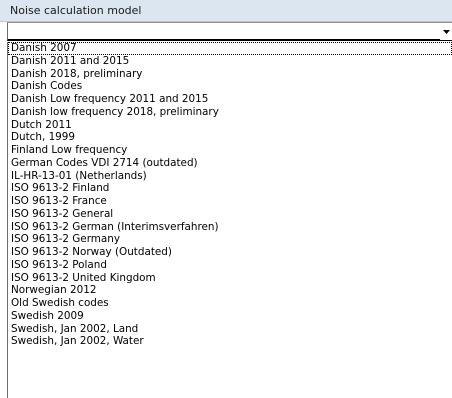 The width and height of the screenshot is (452, 398). What do you see at coordinates (230, 227) in the screenshot?
I see `dropdown-option: ISO 9613-2 German (Interimsverfahren)` at bounding box center [230, 227].